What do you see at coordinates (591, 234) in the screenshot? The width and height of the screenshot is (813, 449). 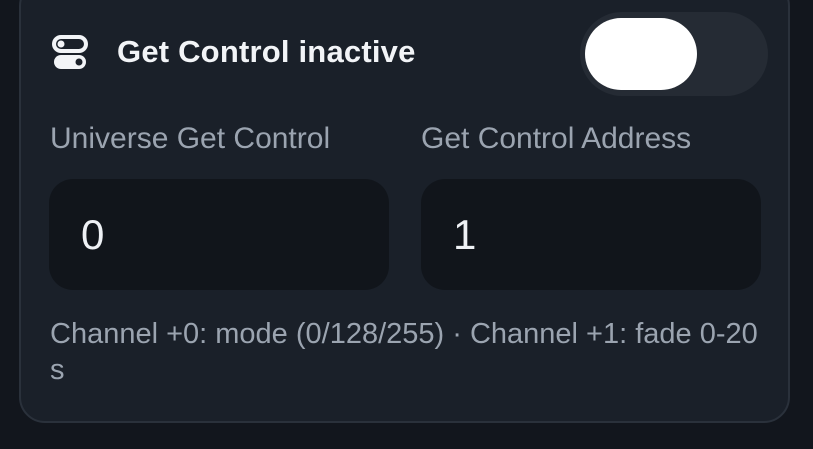 I see `get-control-address-input` at bounding box center [591, 234].